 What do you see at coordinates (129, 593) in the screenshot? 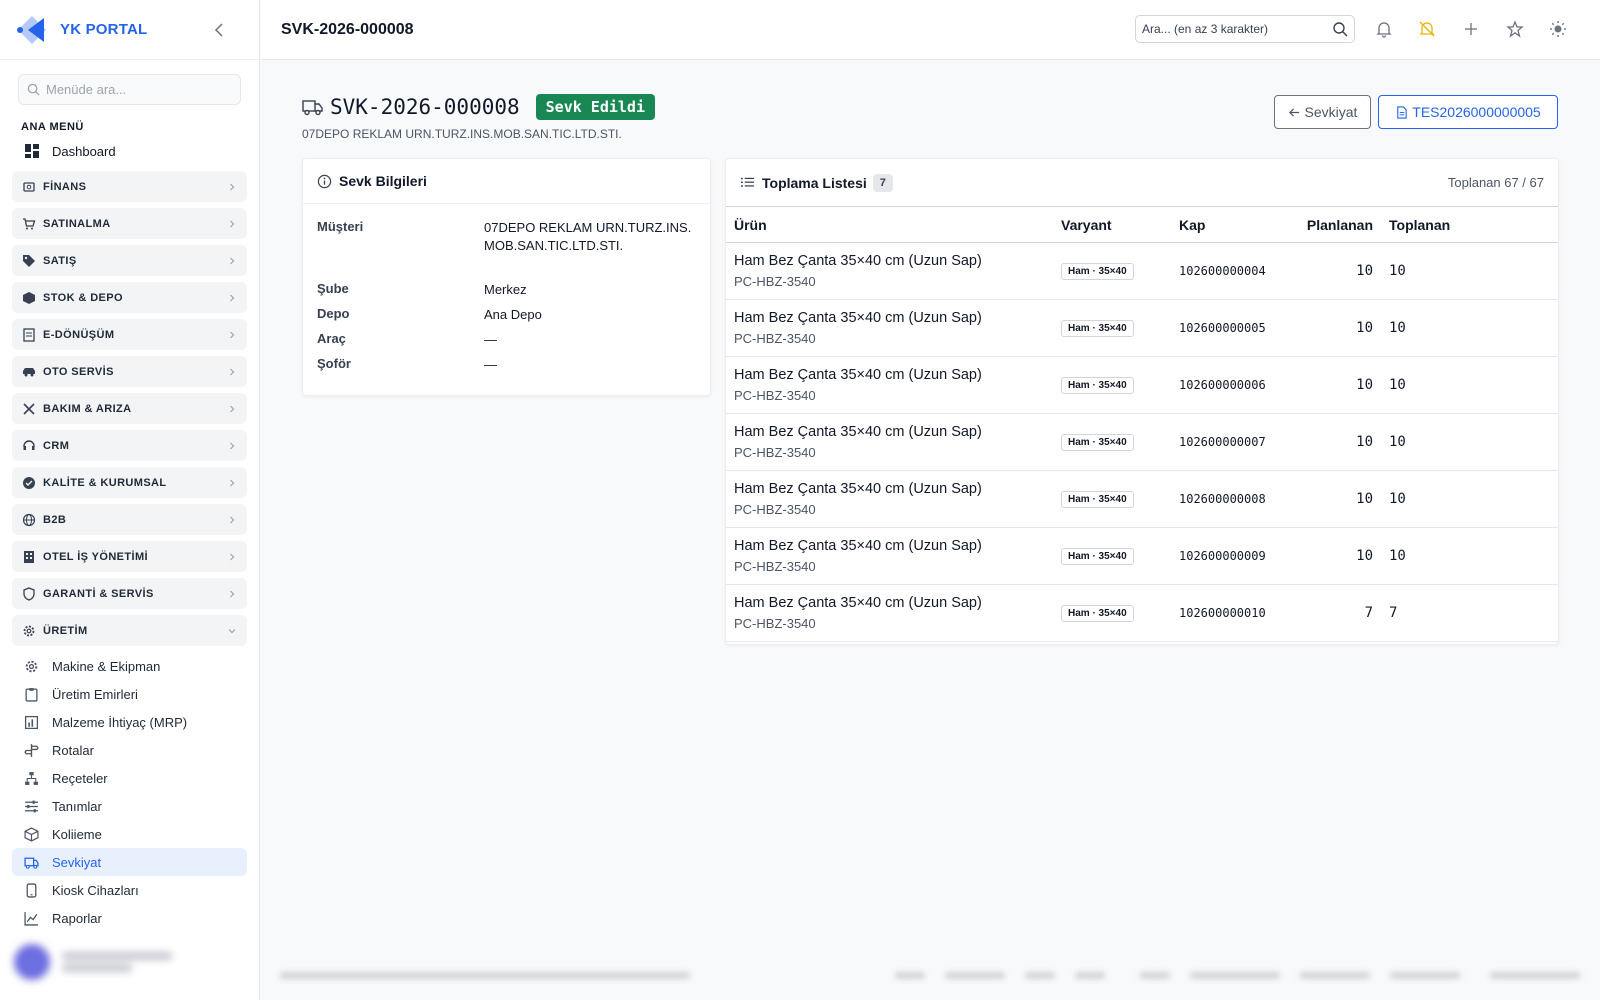
I see `sidebar-group: GARANTİ & SERVİS` at bounding box center [129, 593].